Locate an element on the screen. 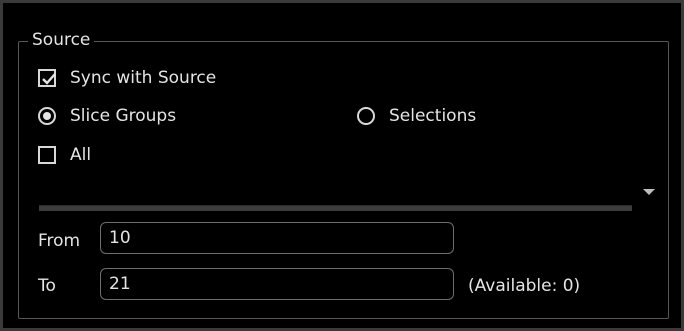  all-checkbox is located at coordinates (47, 155).